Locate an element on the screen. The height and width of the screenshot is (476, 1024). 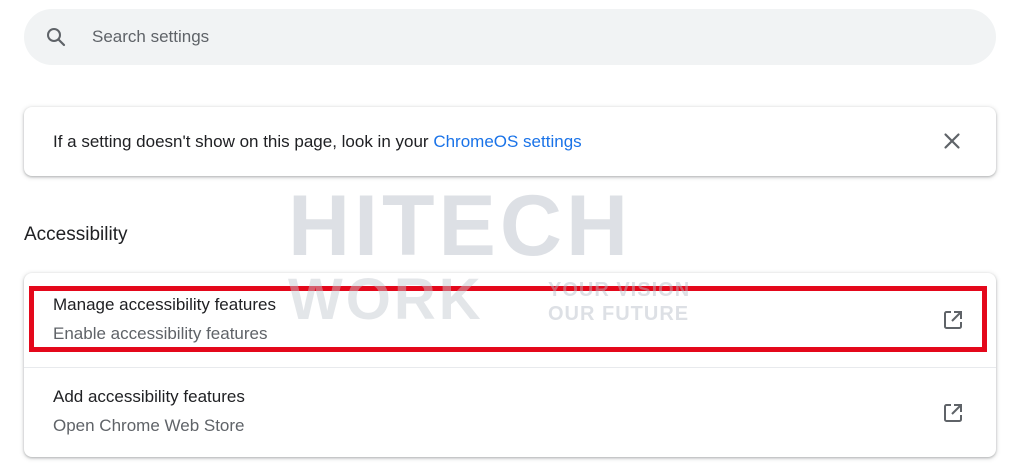
search-input is located at coordinates (492, 37).